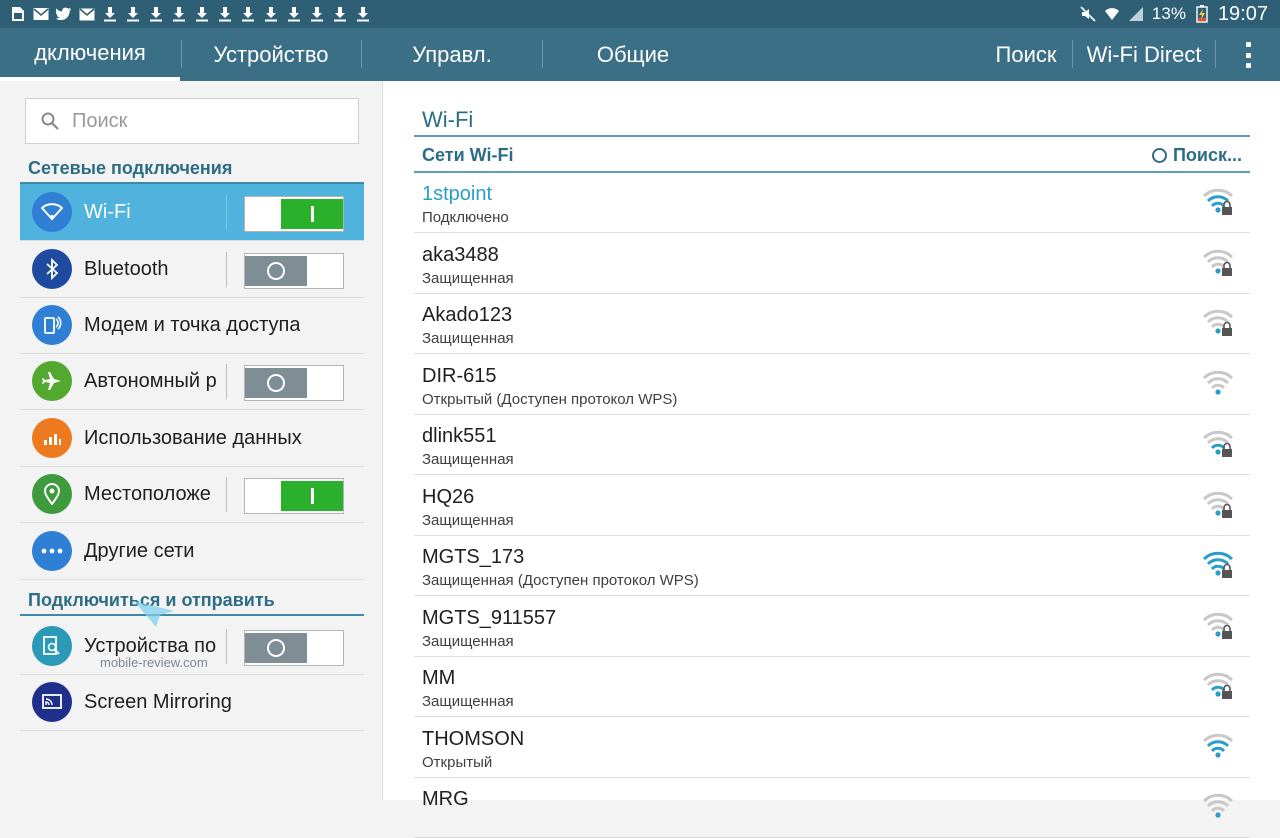  Describe the element at coordinates (52, 551) in the screenshot. I see `more-networks-icon` at that location.